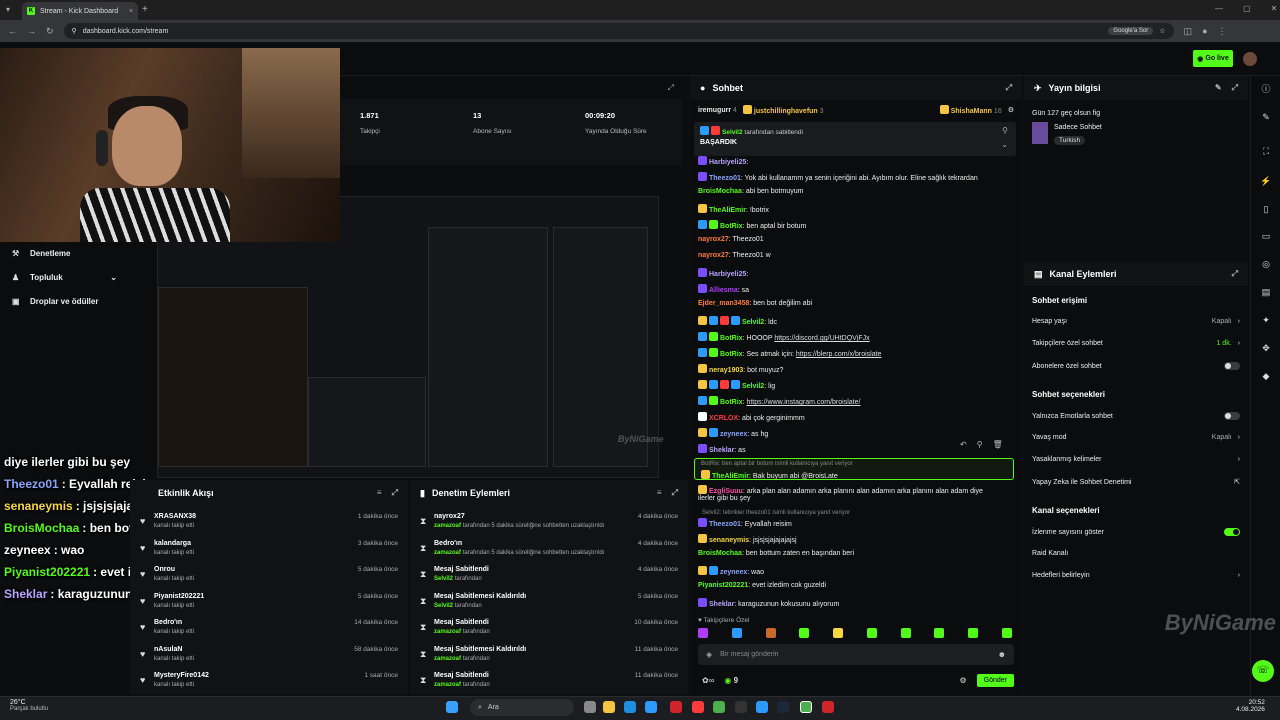 This screenshot has width=1280, height=720. I want to click on chat-user: XCRLOX, so click(723, 418).